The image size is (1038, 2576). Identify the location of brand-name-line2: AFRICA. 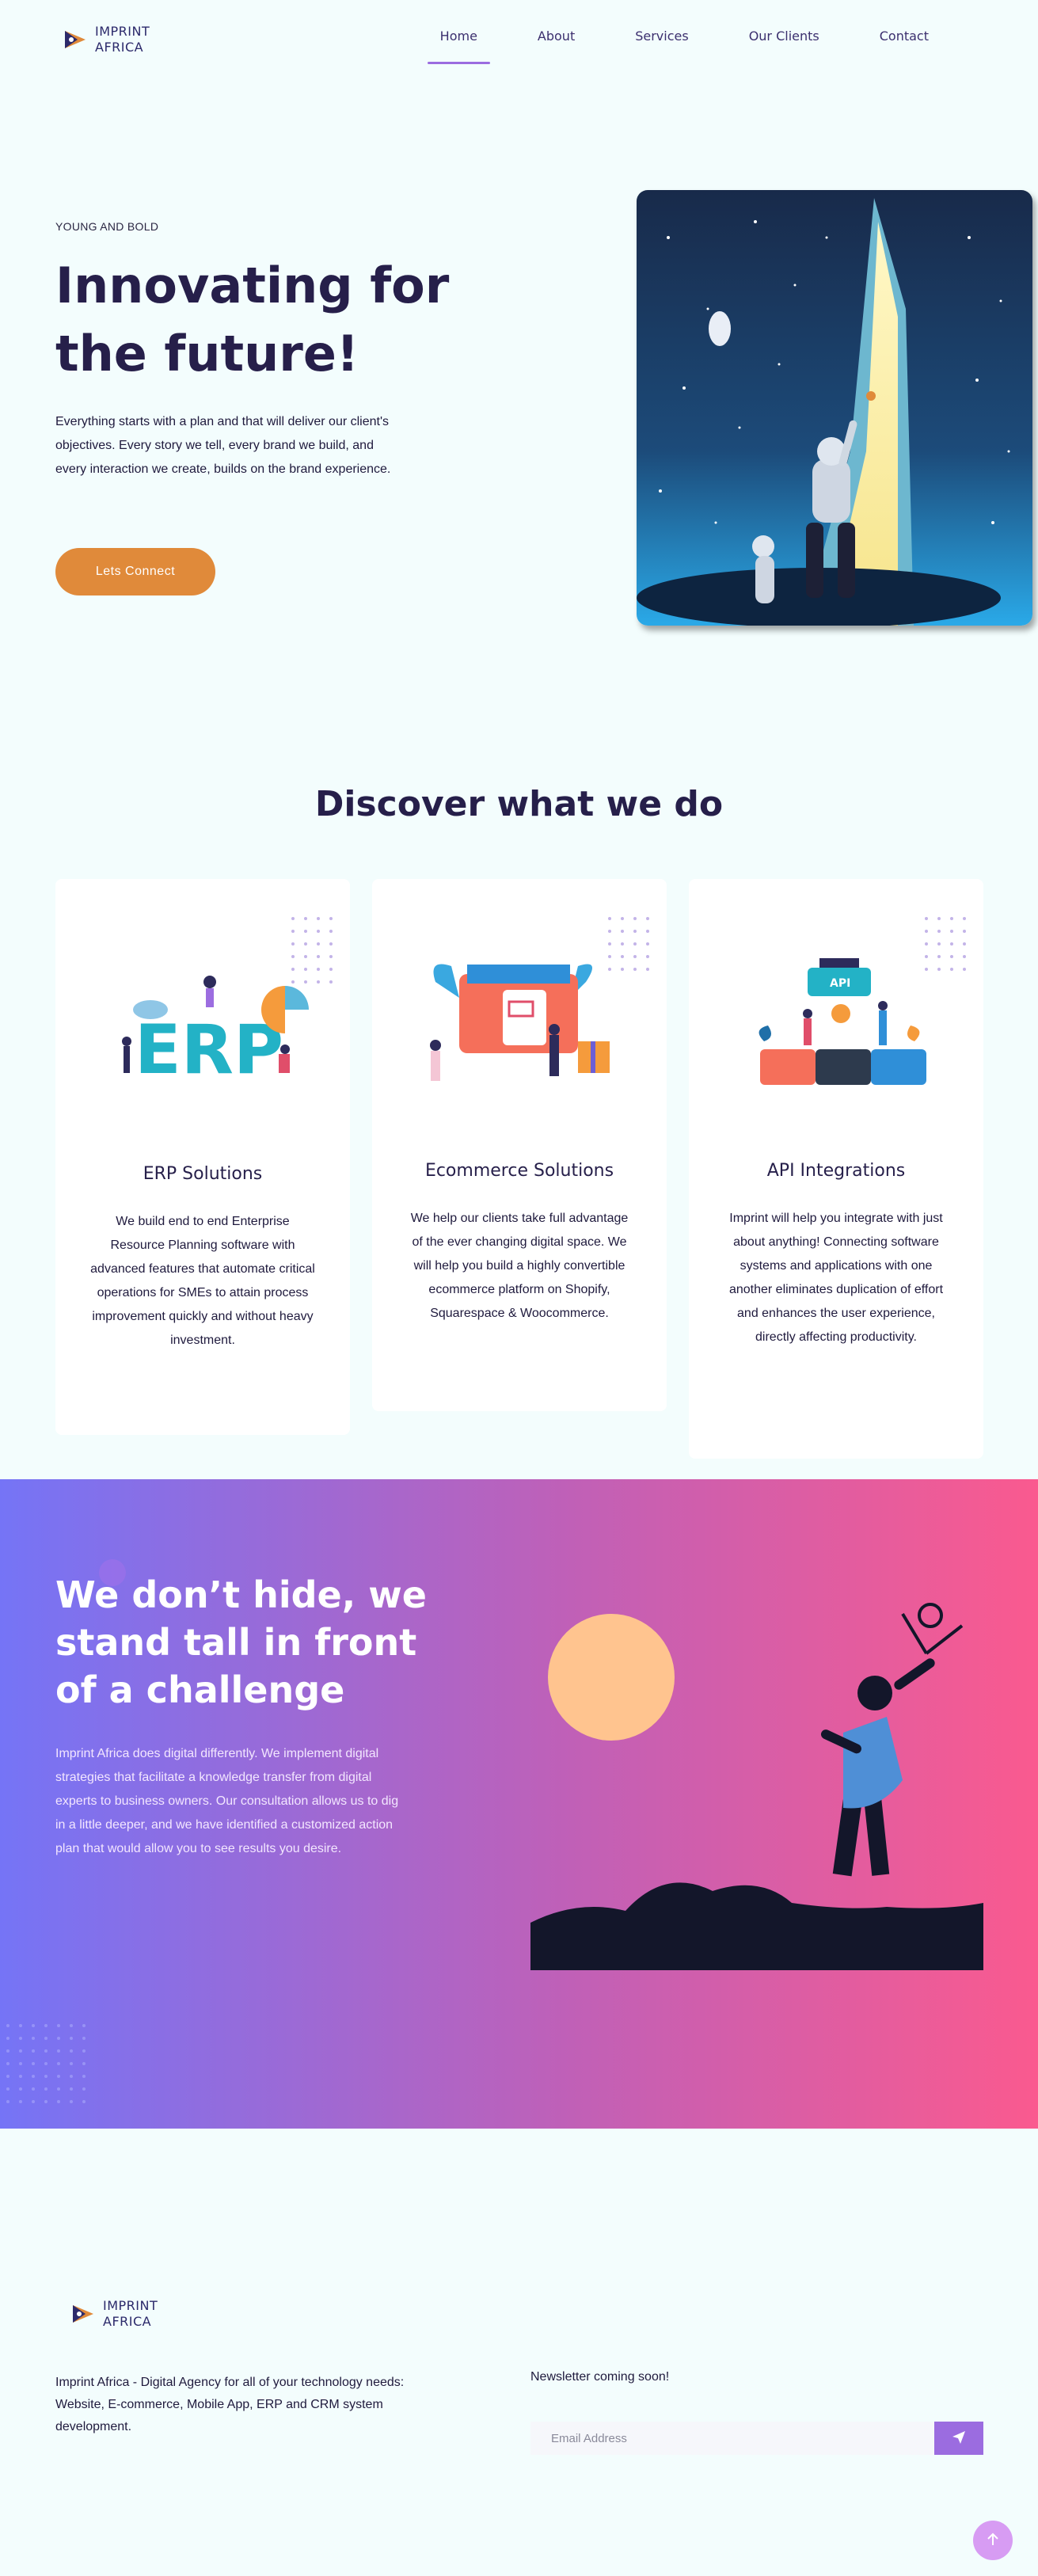
(120, 47).